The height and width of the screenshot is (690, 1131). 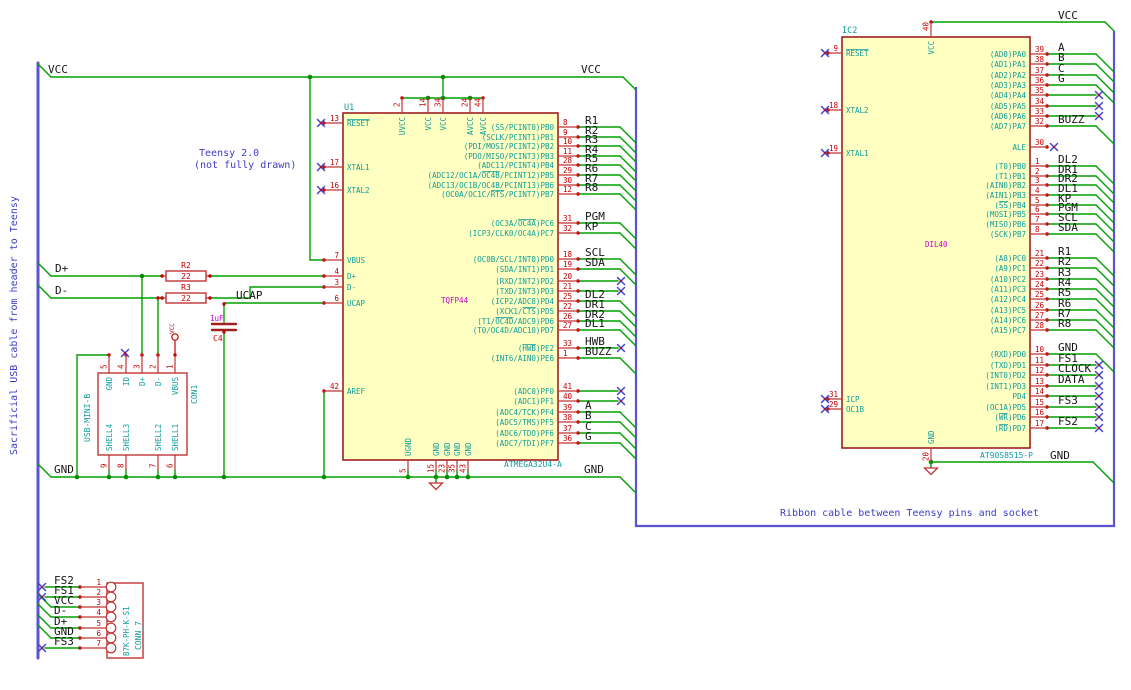 What do you see at coordinates (833, 148) in the screenshot?
I see `pin-number: 19` at bounding box center [833, 148].